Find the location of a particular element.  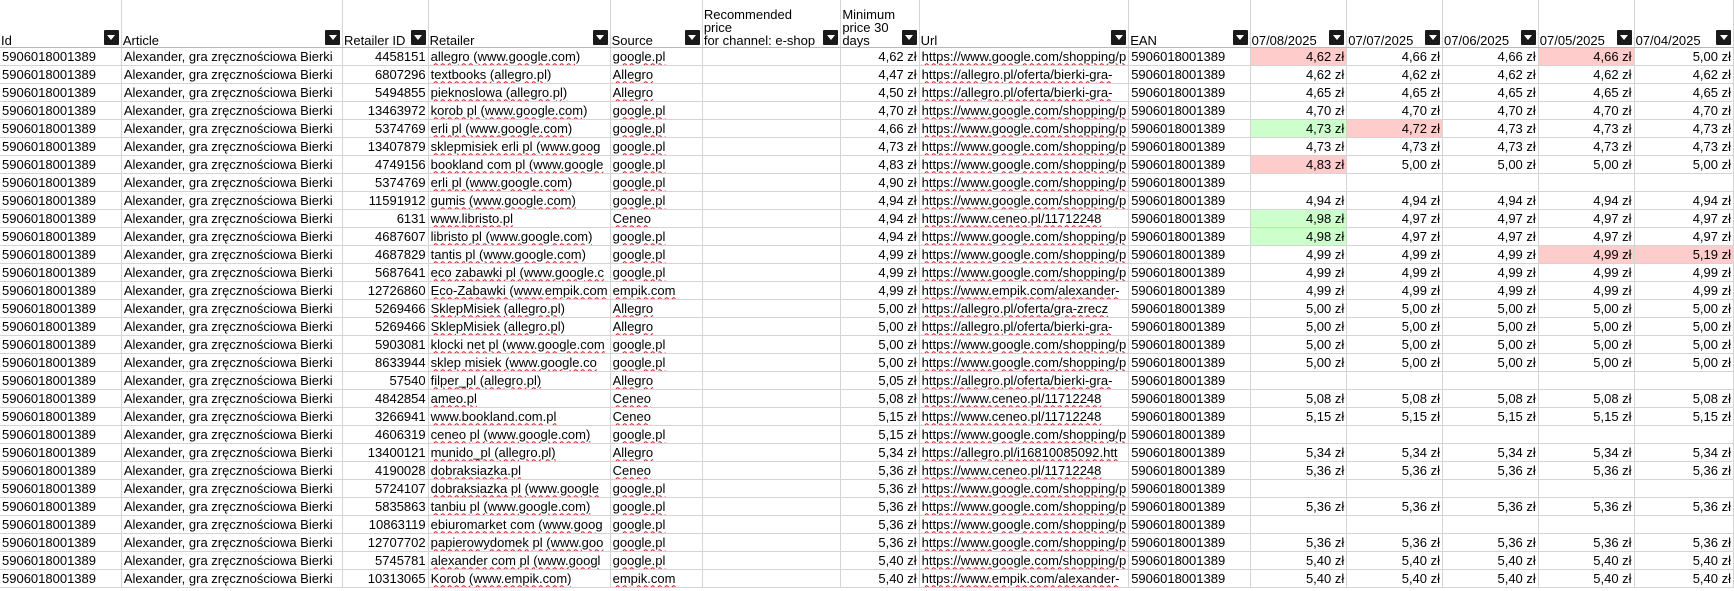

cell-d4: 5,15 zł is located at coordinates (1586, 416).